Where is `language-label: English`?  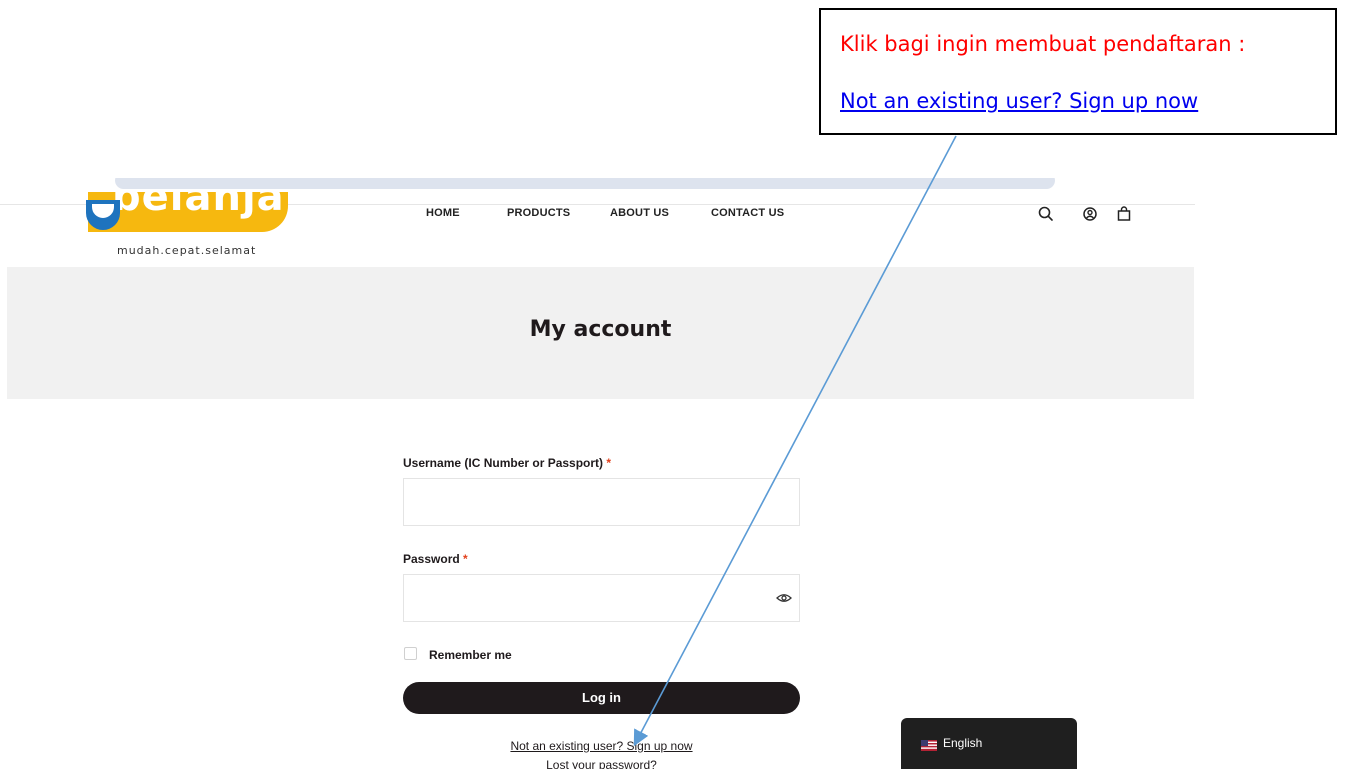
language-label: English is located at coordinates (963, 743).